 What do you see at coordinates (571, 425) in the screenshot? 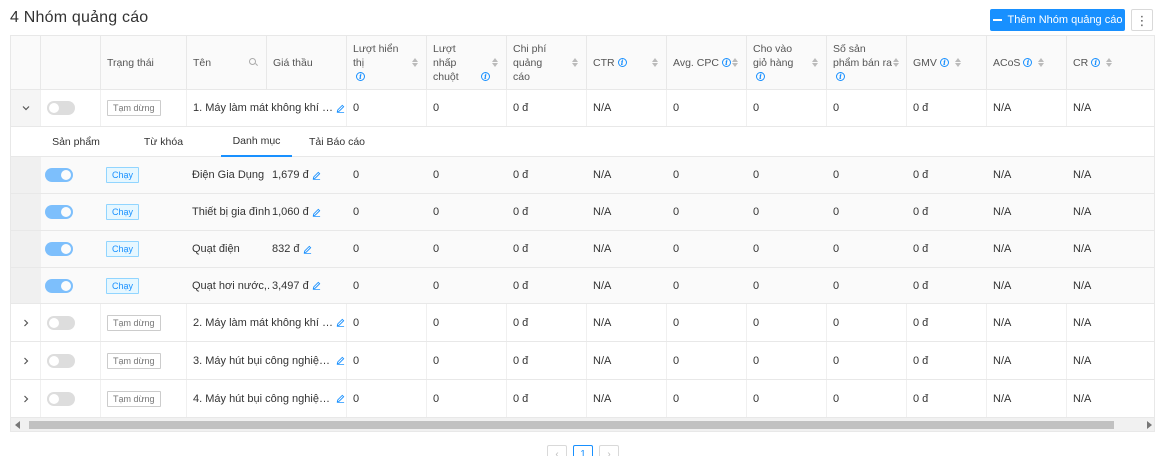
I see `scrollbar-thumb` at bounding box center [571, 425].